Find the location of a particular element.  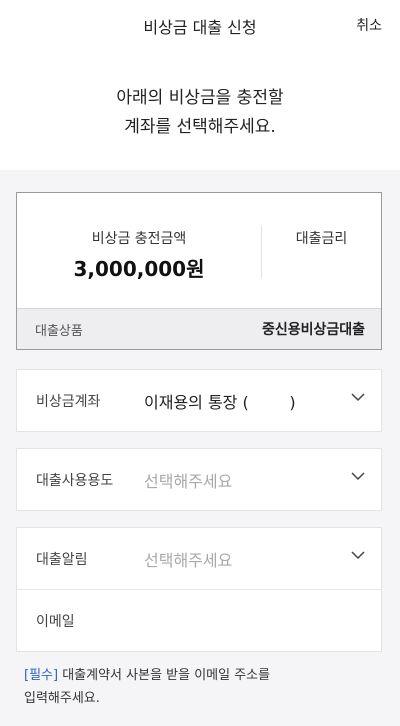

header: 비상금 대출 신청 취소 is located at coordinates (200, 25).